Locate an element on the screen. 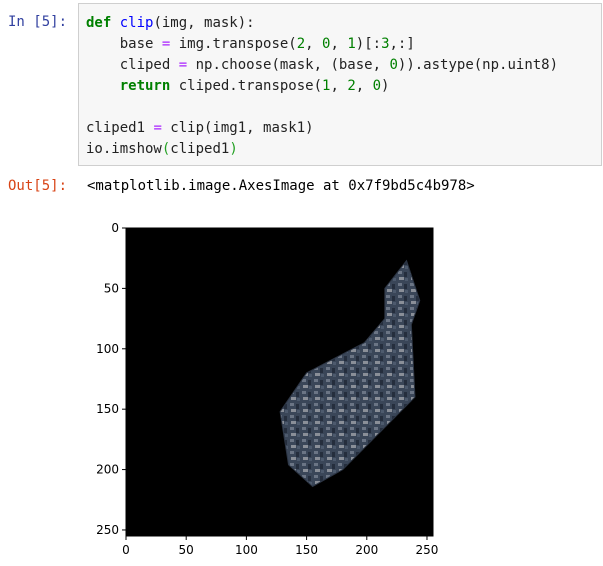 This screenshot has width=603, height=566. x-axis: 0 50 100 150 200 250 is located at coordinates (280, 546).